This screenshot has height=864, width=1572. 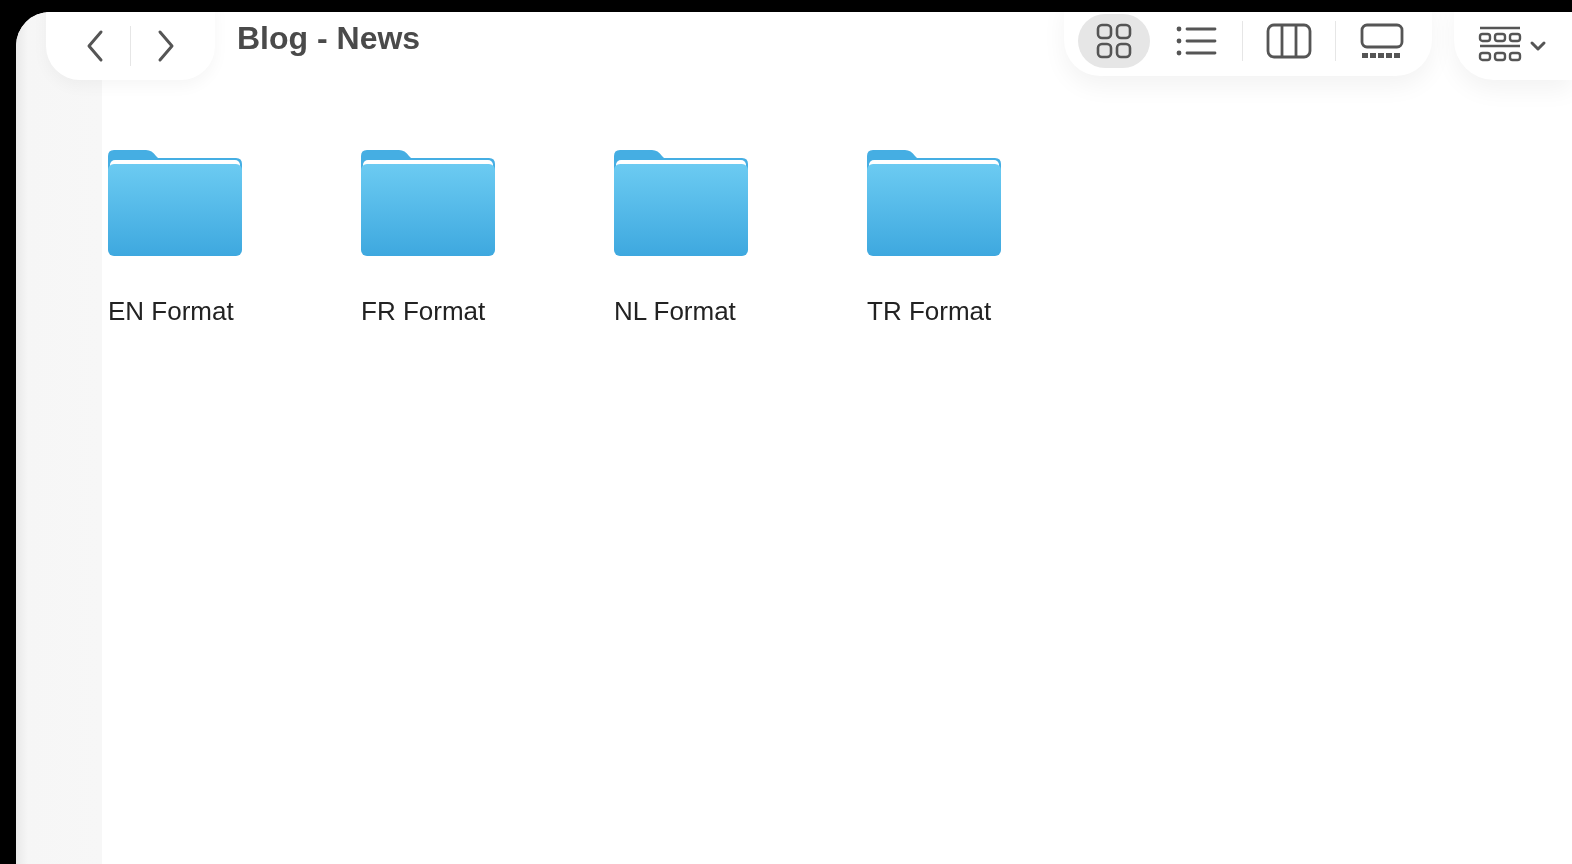 I want to click on folder-name: EN Format, so click(x=171, y=311).